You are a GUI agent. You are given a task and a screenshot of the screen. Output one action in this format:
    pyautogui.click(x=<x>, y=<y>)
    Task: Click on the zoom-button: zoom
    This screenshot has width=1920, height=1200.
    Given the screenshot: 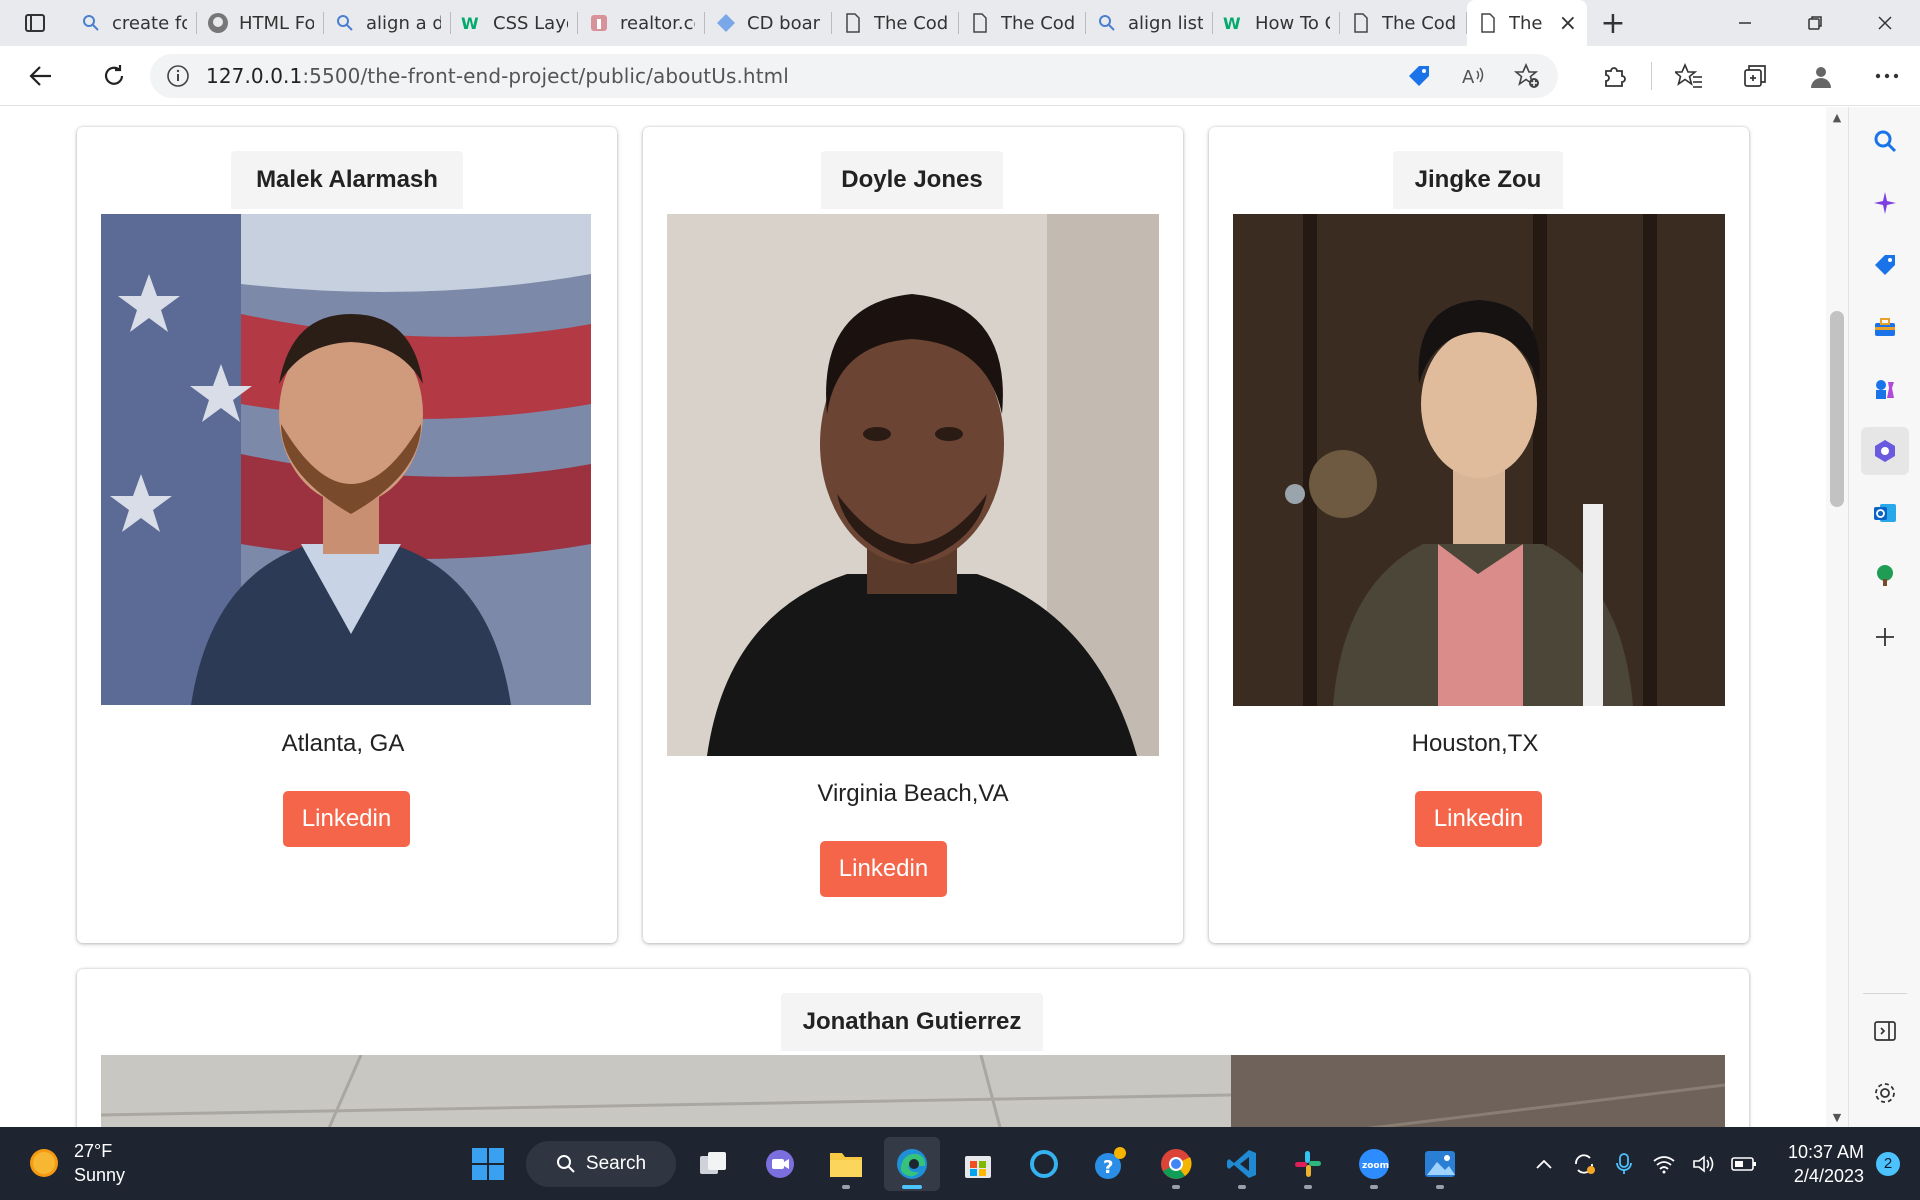 What is the action you would take?
    pyautogui.click(x=1374, y=1164)
    